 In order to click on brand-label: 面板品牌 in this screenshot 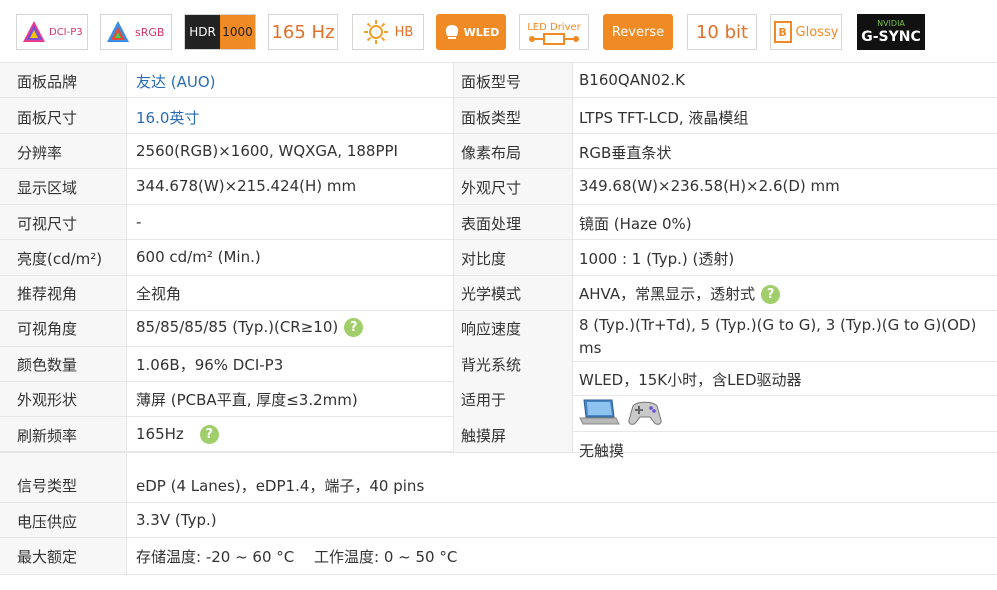, I will do `click(47, 82)`.